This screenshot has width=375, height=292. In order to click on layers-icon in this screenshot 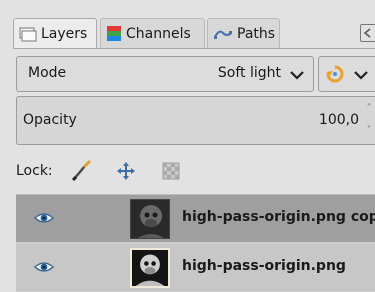, I will do `click(28, 34)`.